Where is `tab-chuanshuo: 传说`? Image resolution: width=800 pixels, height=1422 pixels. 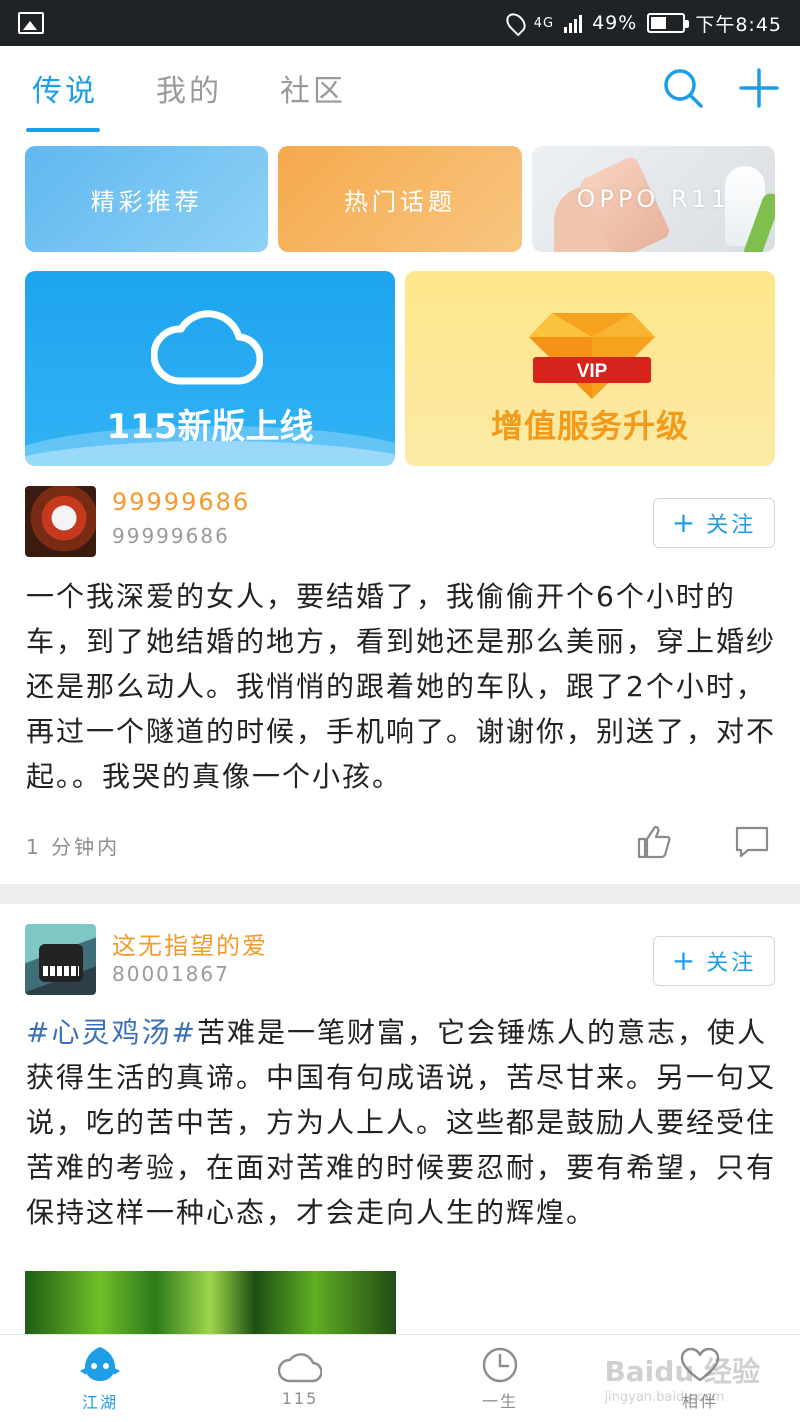
tab-chuanshuo: 传说 is located at coordinates (63, 99).